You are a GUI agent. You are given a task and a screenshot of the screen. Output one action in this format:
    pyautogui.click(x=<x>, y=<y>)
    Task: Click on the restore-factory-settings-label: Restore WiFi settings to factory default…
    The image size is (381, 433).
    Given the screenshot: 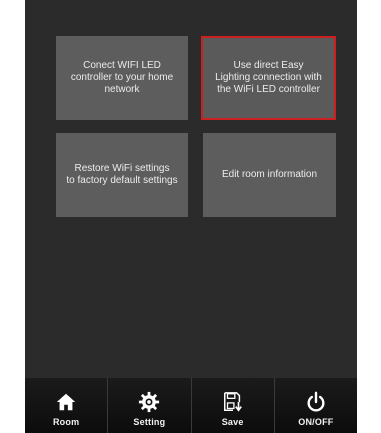 What is the action you would take?
    pyautogui.click(x=122, y=174)
    